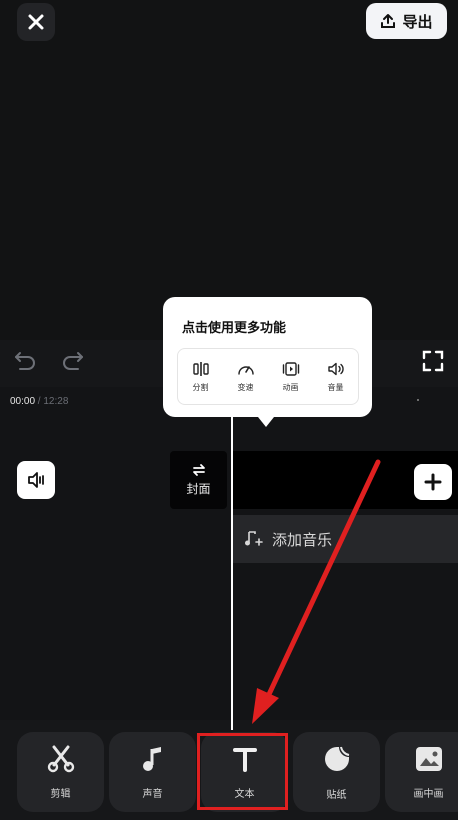 The width and height of the screenshot is (458, 820). What do you see at coordinates (72, 361) in the screenshot?
I see `redo-icon` at bounding box center [72, 361].